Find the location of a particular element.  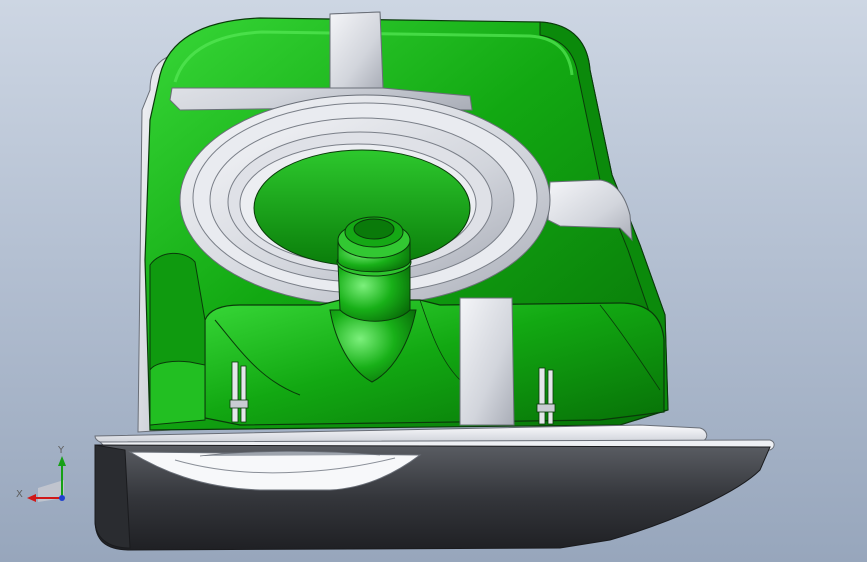

z-axis-point is located at coordinates (62, 498).